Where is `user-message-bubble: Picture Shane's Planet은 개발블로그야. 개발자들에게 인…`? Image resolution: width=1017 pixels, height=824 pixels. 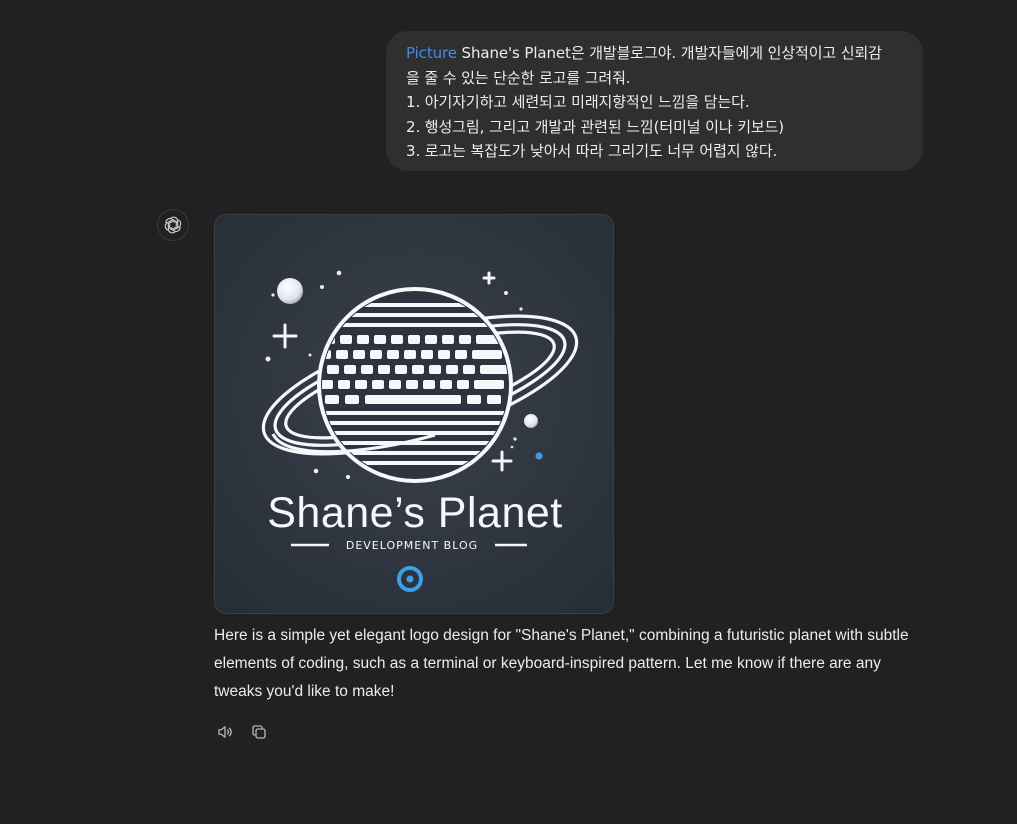 user-message-bubble: Picture Shane's Planet은 개발블로그야. 개발자들에게 인… is located at coordinates (654, 101).